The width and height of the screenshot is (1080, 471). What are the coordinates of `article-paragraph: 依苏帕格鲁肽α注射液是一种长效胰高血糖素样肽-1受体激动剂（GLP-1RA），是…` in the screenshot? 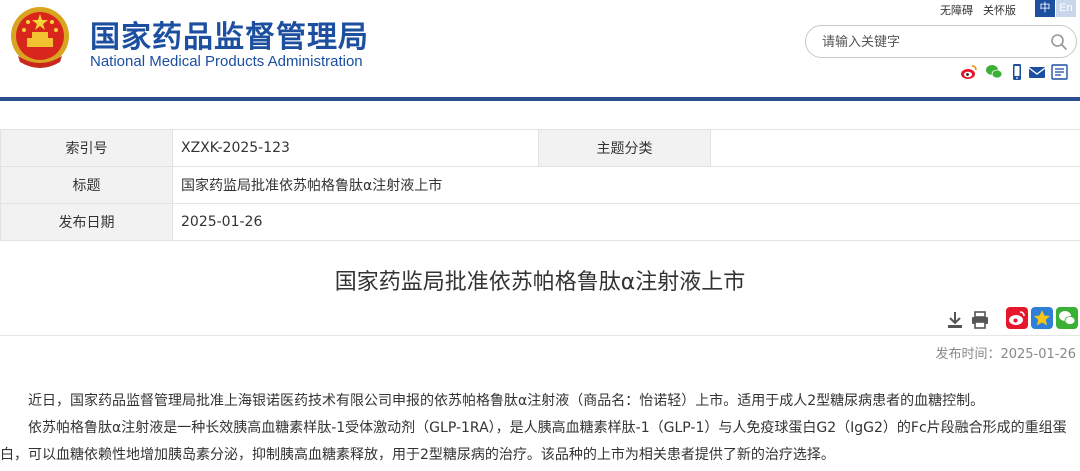 It's located at (533, 441).